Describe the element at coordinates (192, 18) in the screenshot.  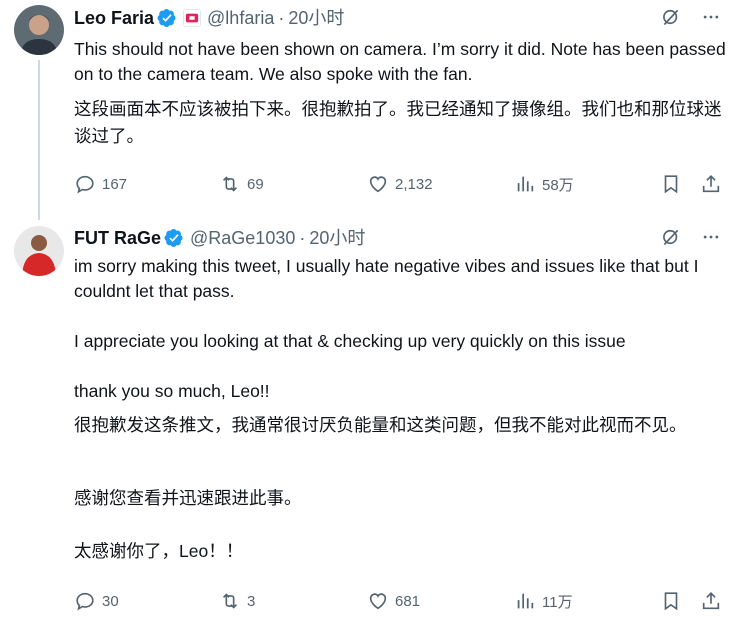
I see `affiliation-badge-icon` at that location.